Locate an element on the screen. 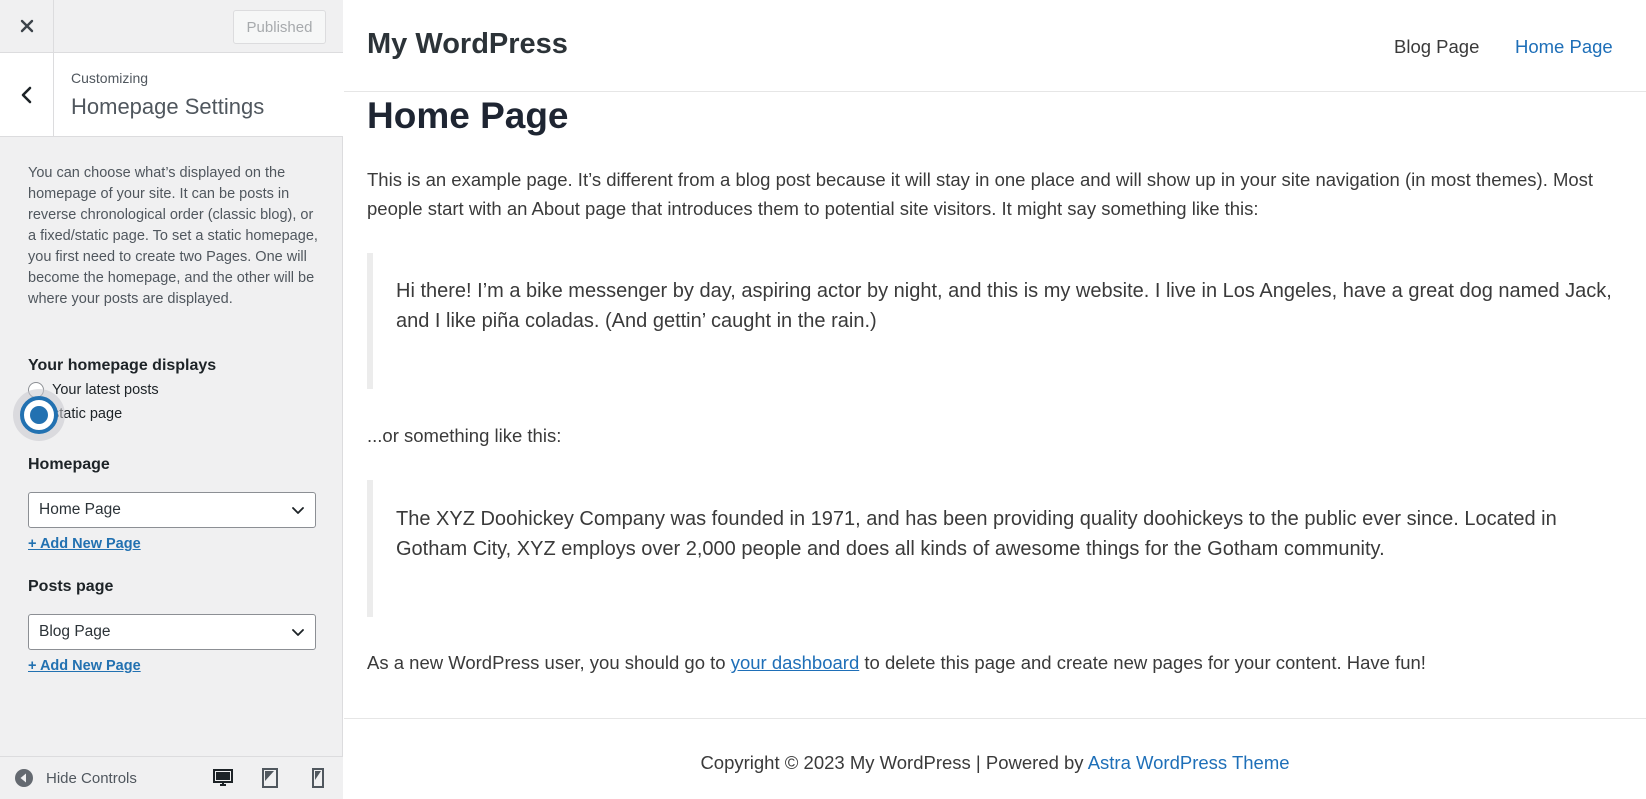 This screenshot has height=799, width=1646. section-header: Customizing Homepage Settings is located at coordinates (171, 95).